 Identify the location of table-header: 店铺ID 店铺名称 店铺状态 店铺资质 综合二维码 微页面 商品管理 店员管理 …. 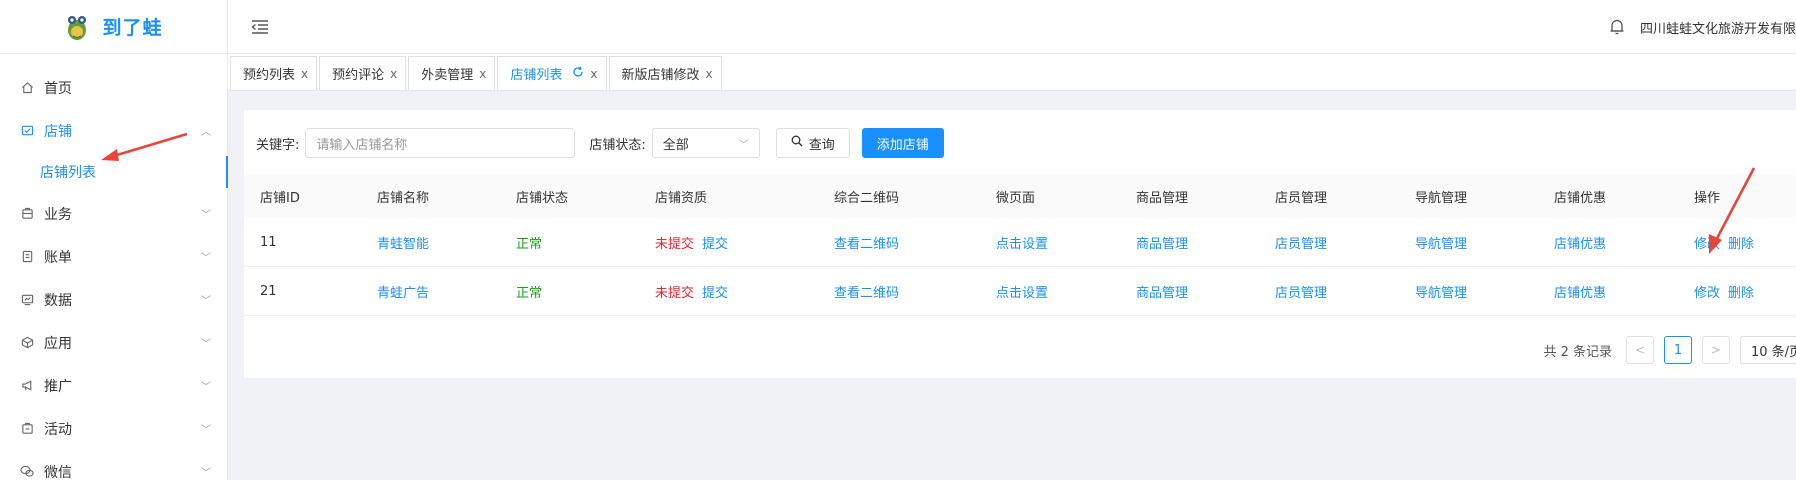
(1020, 196).